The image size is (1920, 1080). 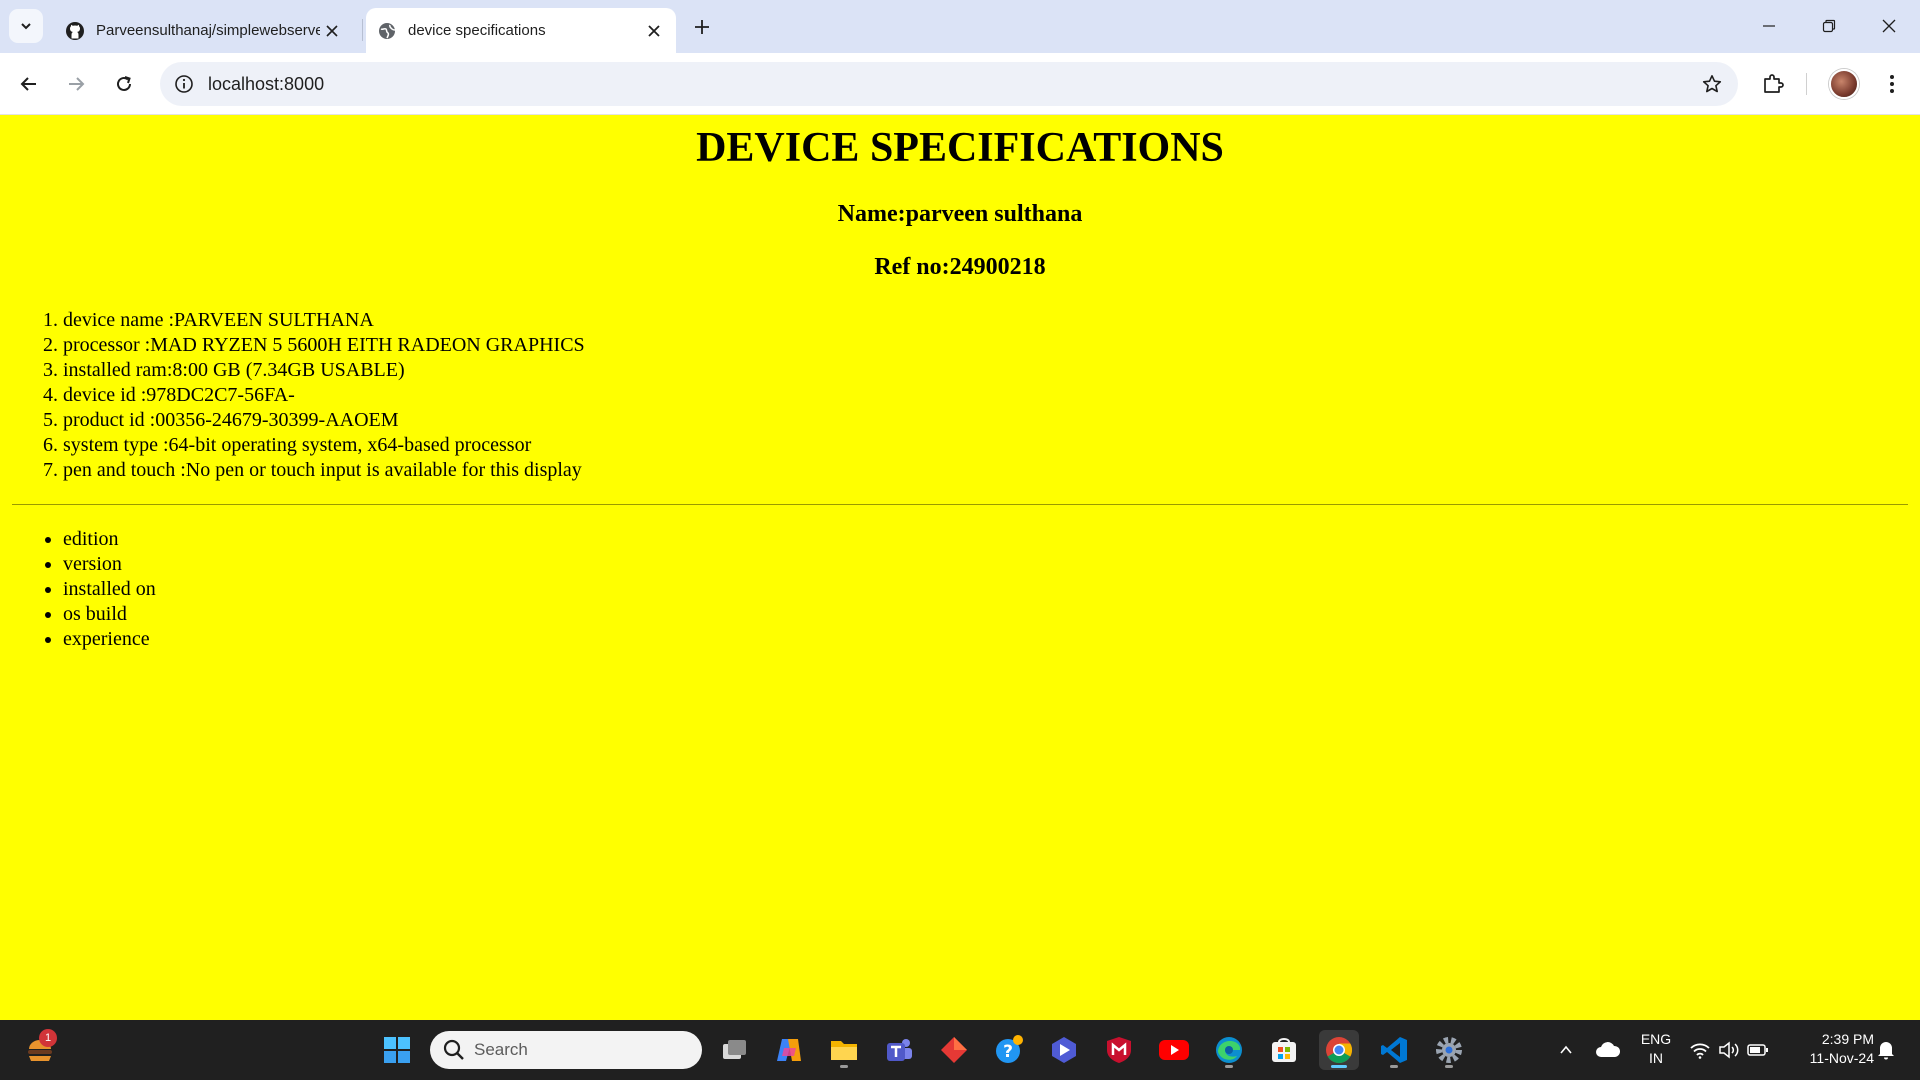 I want to click on bell-icon, so click(x=1886, y=1051).